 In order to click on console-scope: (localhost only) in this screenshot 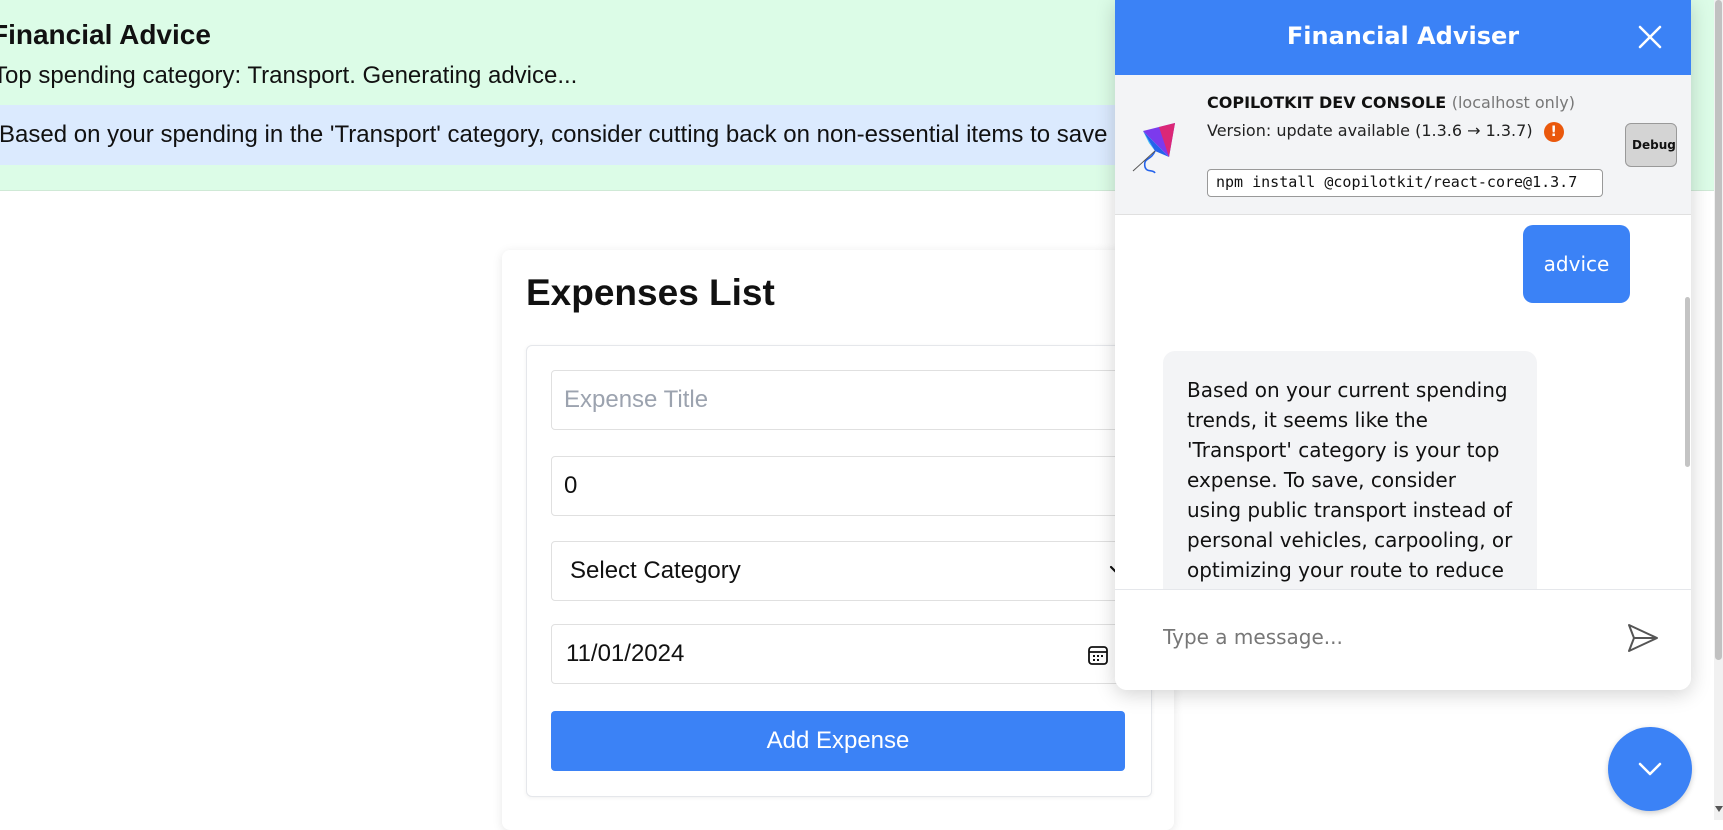, I will do `click(1513, 102)`.